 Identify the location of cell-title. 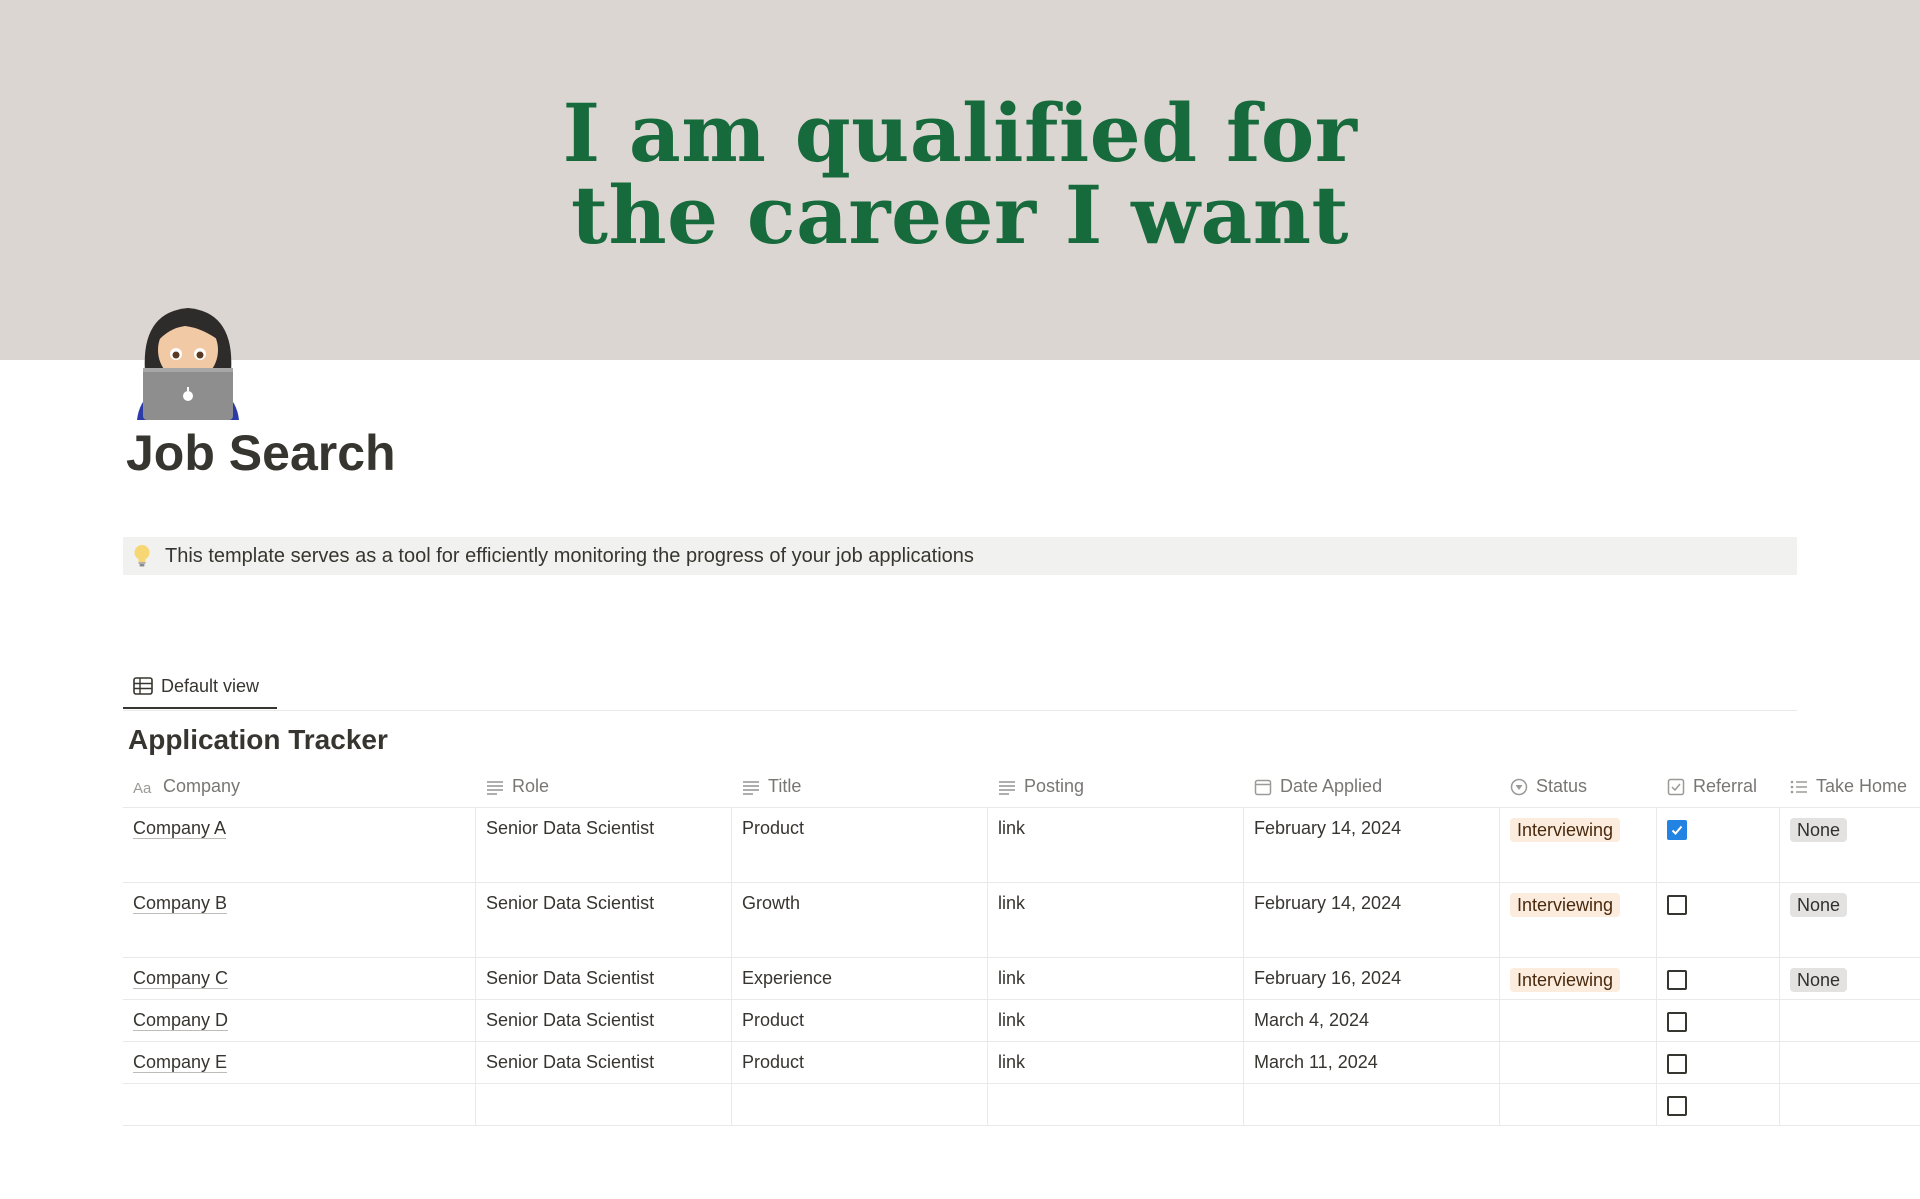
(860, 1104).